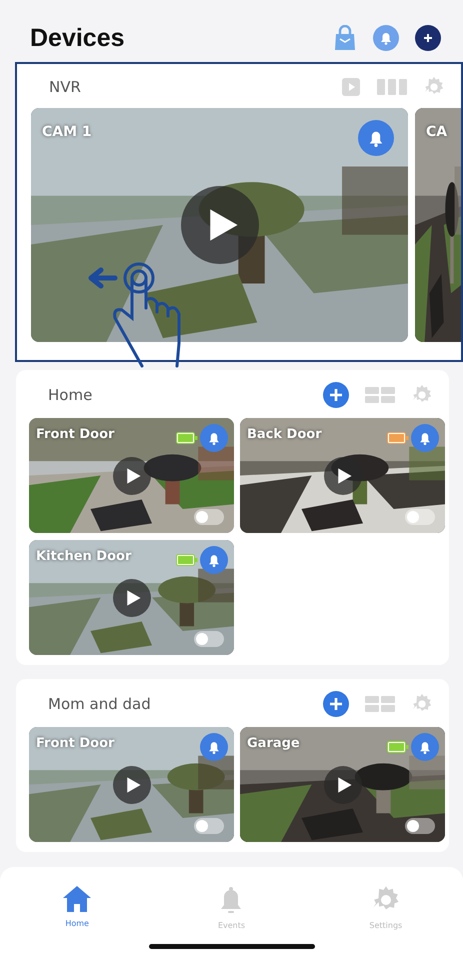 The height and width of the screenshot is (957, 463). What do you see at coordinates (77, 38) in the screenshot?
I see `page-title: Devices` at bounding box center [77, 38].